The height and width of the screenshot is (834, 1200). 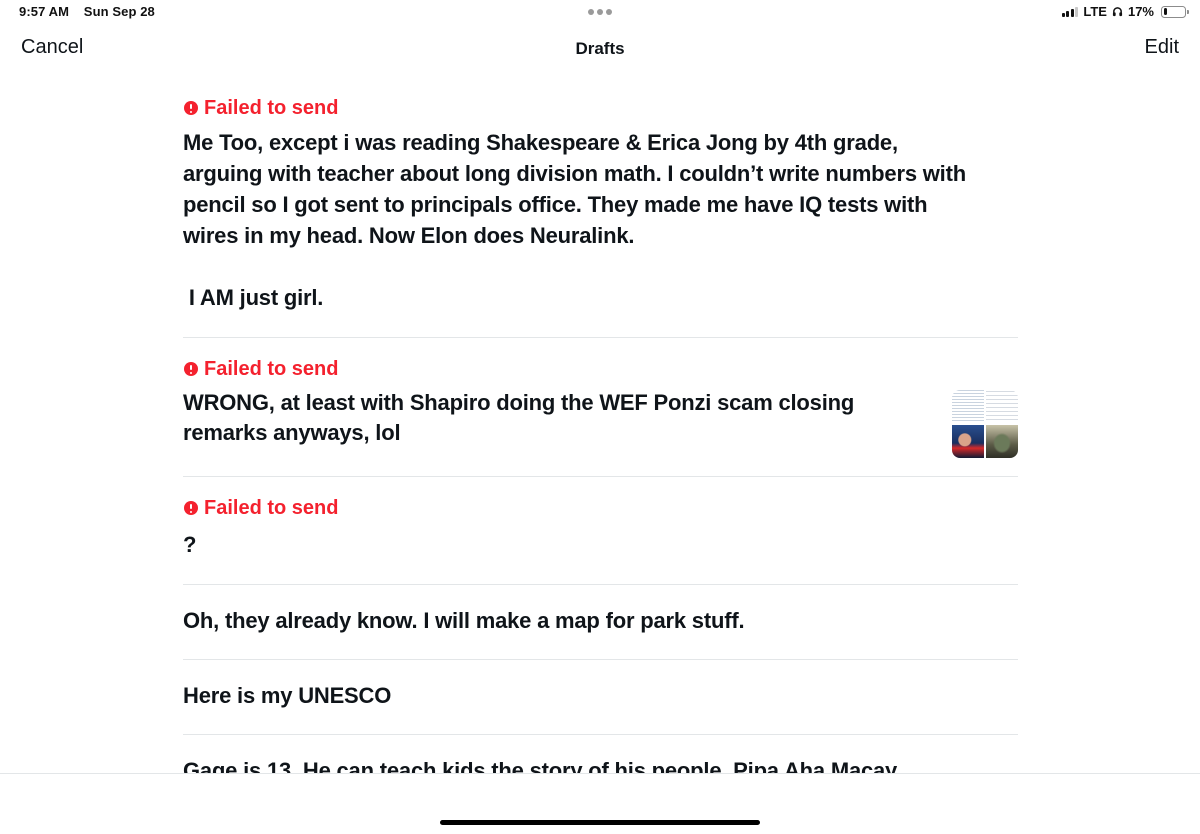 I want to click on status-time-date: 9:57 AM Sun Sep 28, so click(x=87, y=11).